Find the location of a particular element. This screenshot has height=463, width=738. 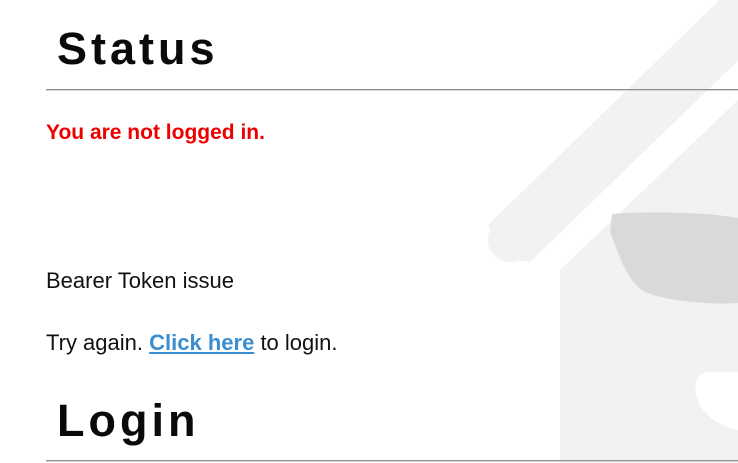

login-divider is located at coordinates (392, 461).